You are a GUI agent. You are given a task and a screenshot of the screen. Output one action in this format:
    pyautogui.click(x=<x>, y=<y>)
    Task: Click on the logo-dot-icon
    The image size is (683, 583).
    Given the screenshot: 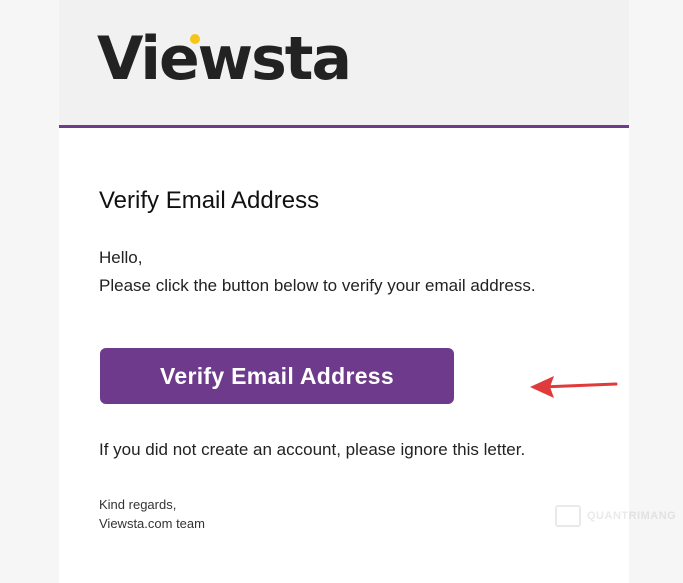 What is the action you would take?
    pyautogui.click(x=195, y=39)
    